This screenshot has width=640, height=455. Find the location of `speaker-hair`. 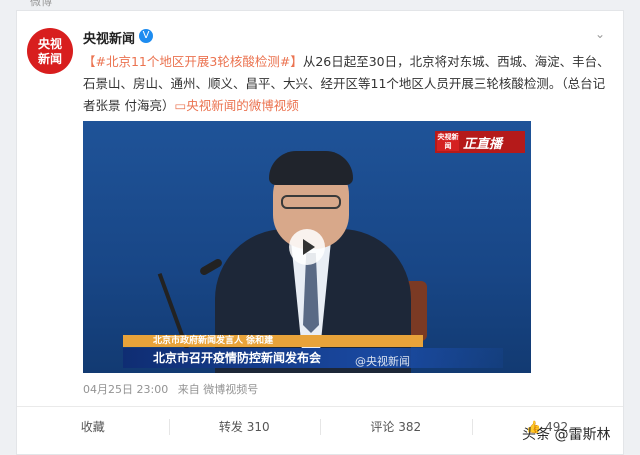

speaker-hair is located at coordinates (311, 168).